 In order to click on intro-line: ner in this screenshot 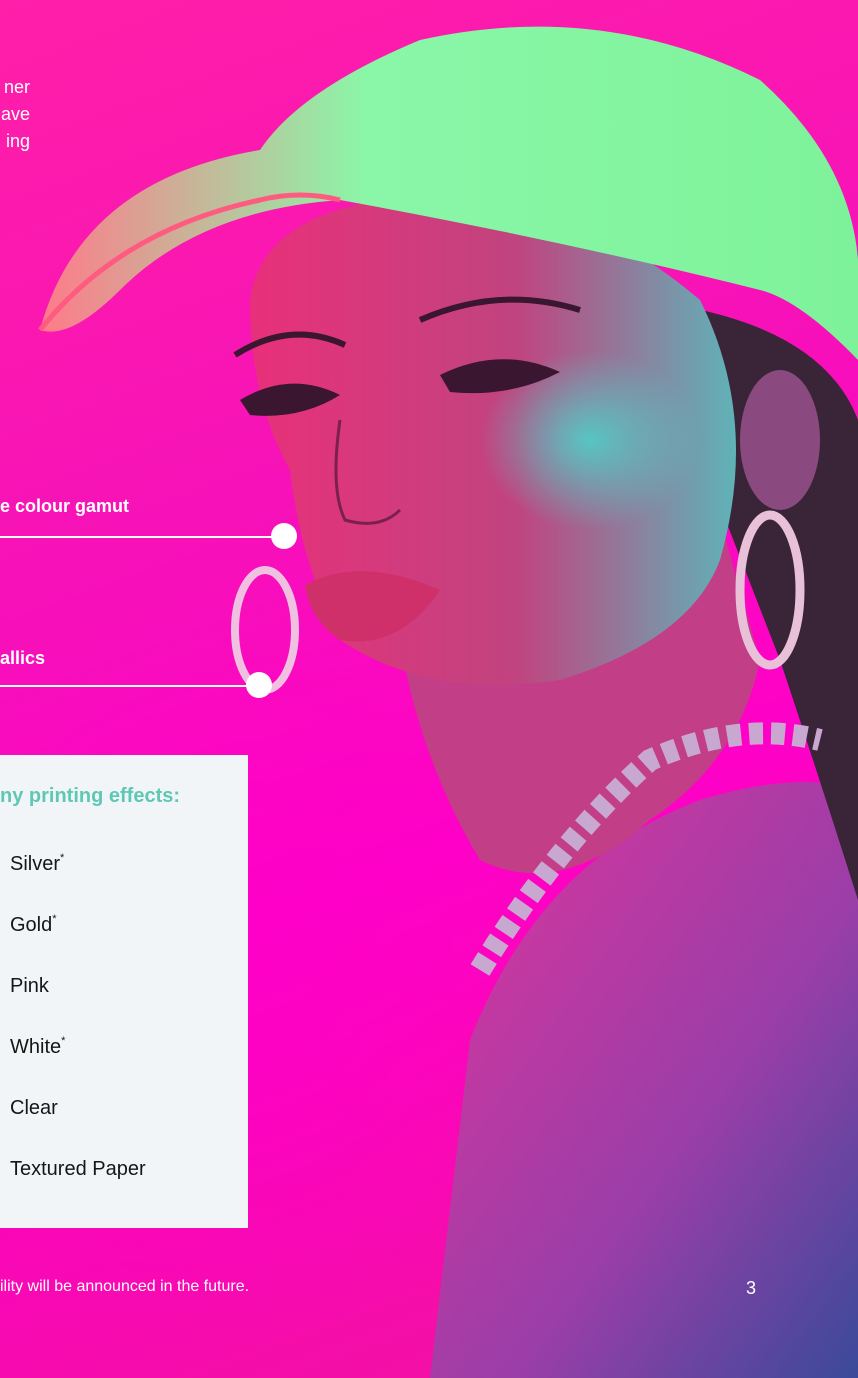, I will do `click(16, 87)`.